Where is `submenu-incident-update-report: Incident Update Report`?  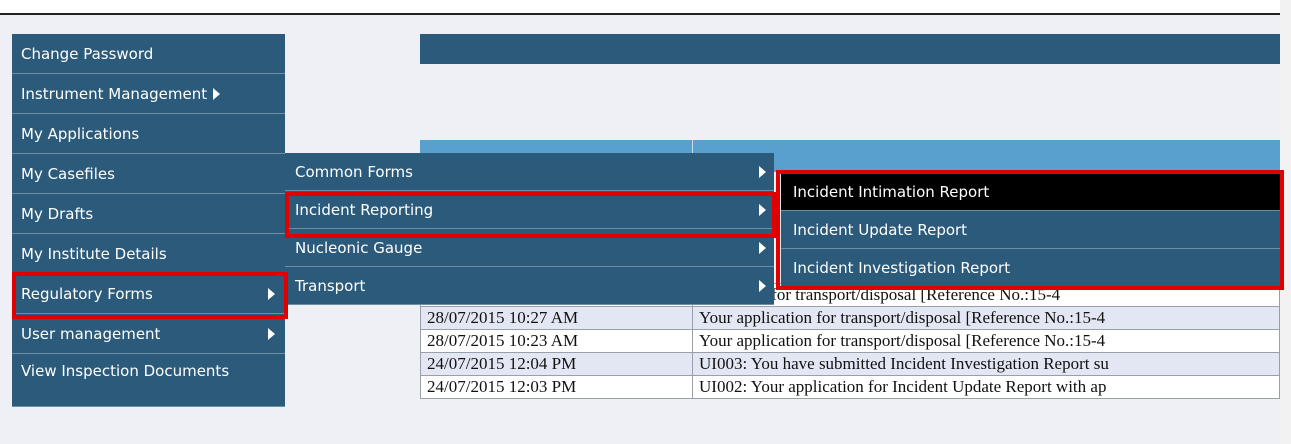
submenu-incident-update-report: Incident Update Report is located at coordinates (1031, 230).